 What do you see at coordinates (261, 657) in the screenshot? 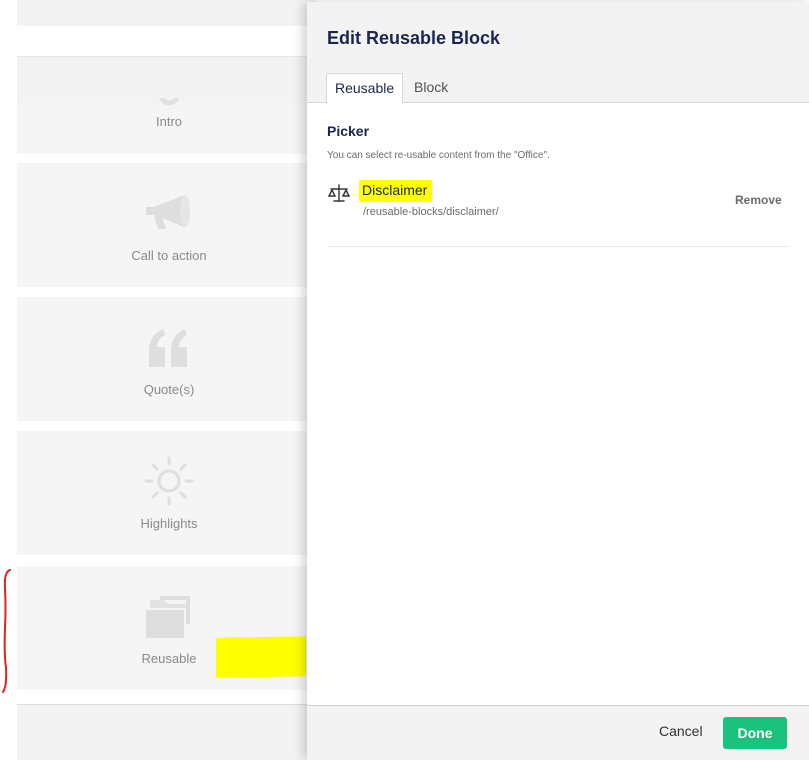
I see `highlighter-annotation` at bounding box center [261, 657].